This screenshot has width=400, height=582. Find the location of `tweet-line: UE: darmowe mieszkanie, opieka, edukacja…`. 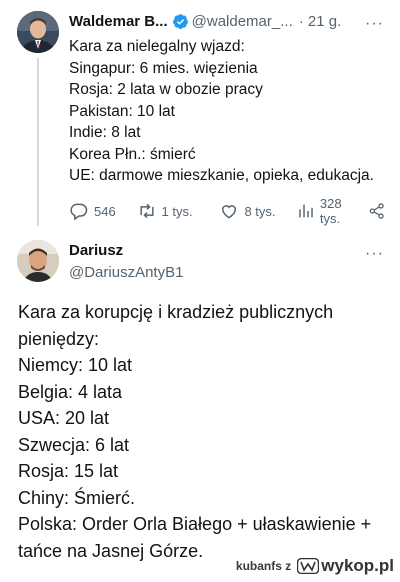

tweet-line: UE: darmowe mieszkanie, opieka, edukacja… is located at coordinates (221, 175).